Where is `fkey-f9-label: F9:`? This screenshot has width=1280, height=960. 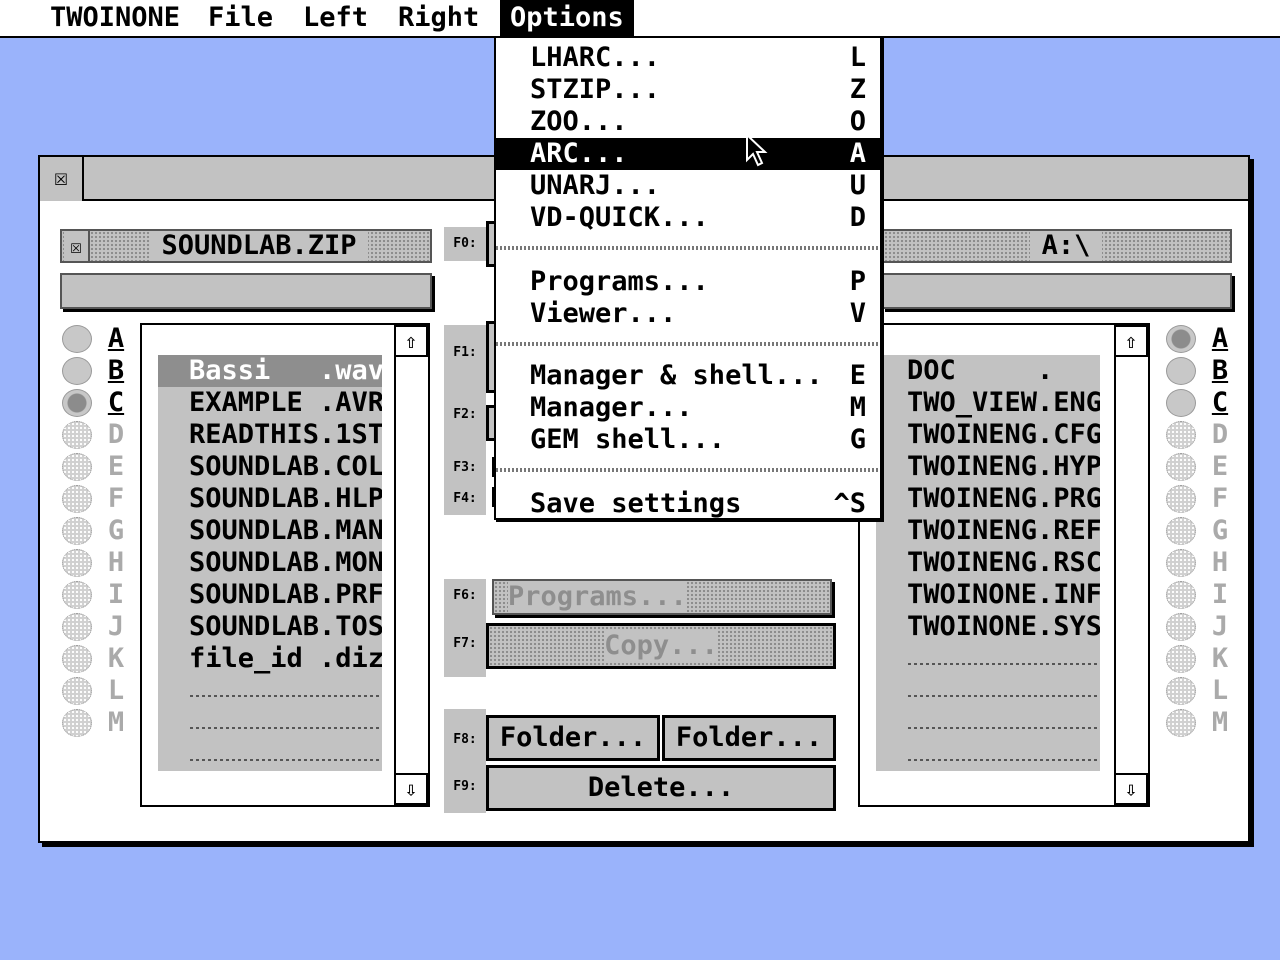
fkey-f9-label: F9: is located at coordinates (465, 787).